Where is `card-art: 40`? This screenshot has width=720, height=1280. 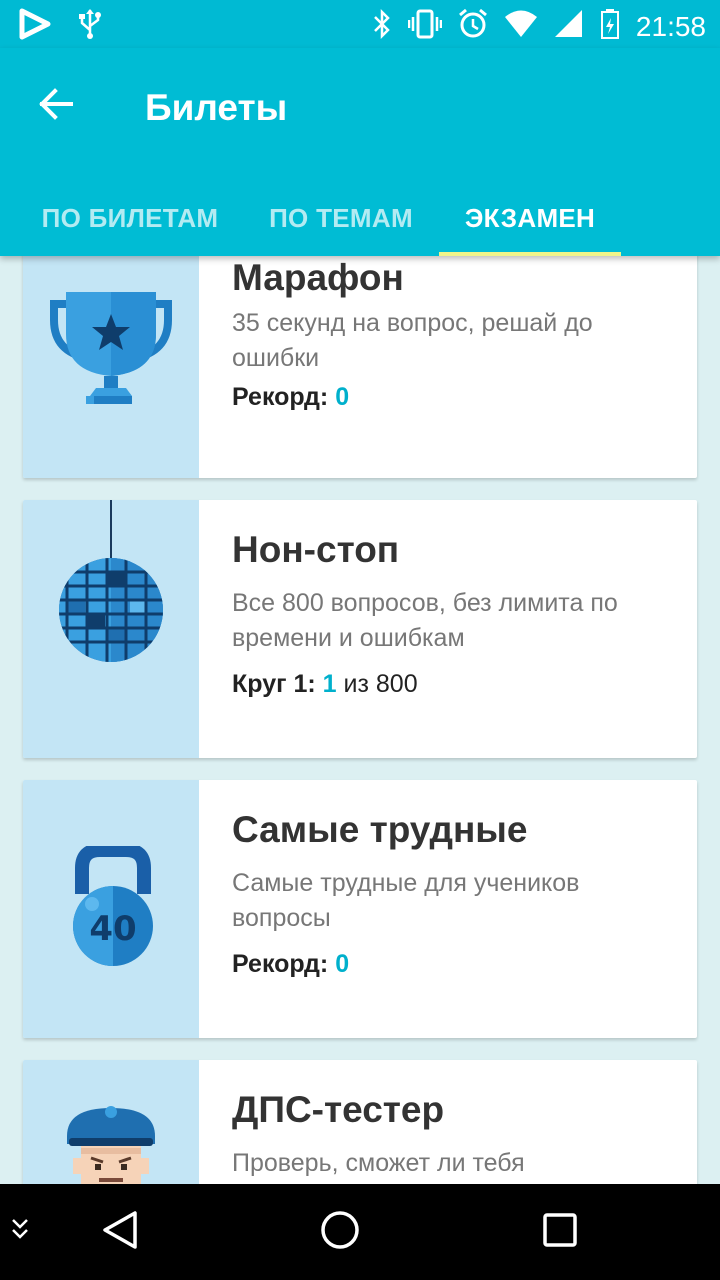
card-art: 40 is located at coordinates (111, 909).